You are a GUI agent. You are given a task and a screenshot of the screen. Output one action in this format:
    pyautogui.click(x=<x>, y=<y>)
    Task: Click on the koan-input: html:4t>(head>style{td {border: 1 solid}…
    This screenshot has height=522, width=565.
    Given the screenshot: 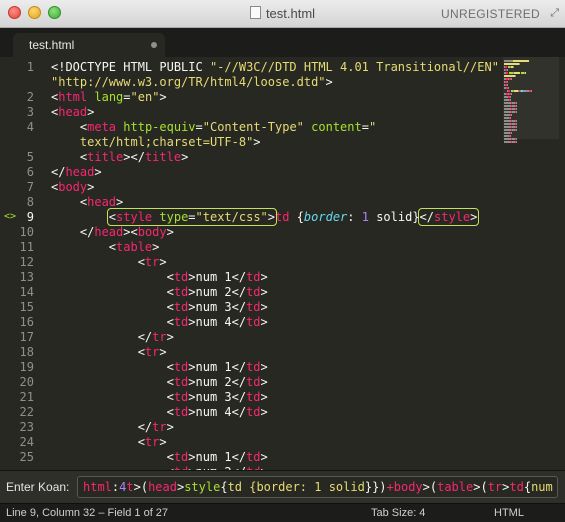 What is the action you would take?
    pyautogui.click(x=317, y=487)
    